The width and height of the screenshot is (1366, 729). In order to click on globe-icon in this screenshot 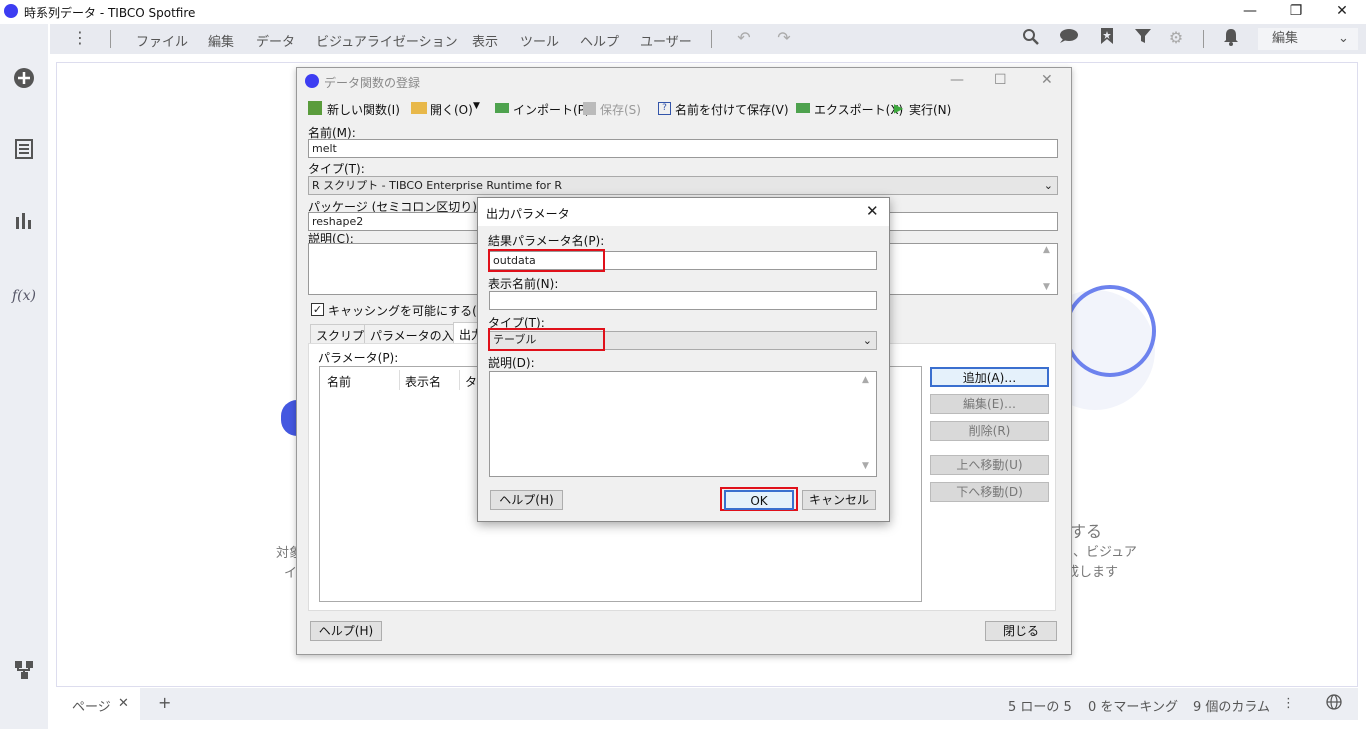, I will do `click(1334, 704)`.